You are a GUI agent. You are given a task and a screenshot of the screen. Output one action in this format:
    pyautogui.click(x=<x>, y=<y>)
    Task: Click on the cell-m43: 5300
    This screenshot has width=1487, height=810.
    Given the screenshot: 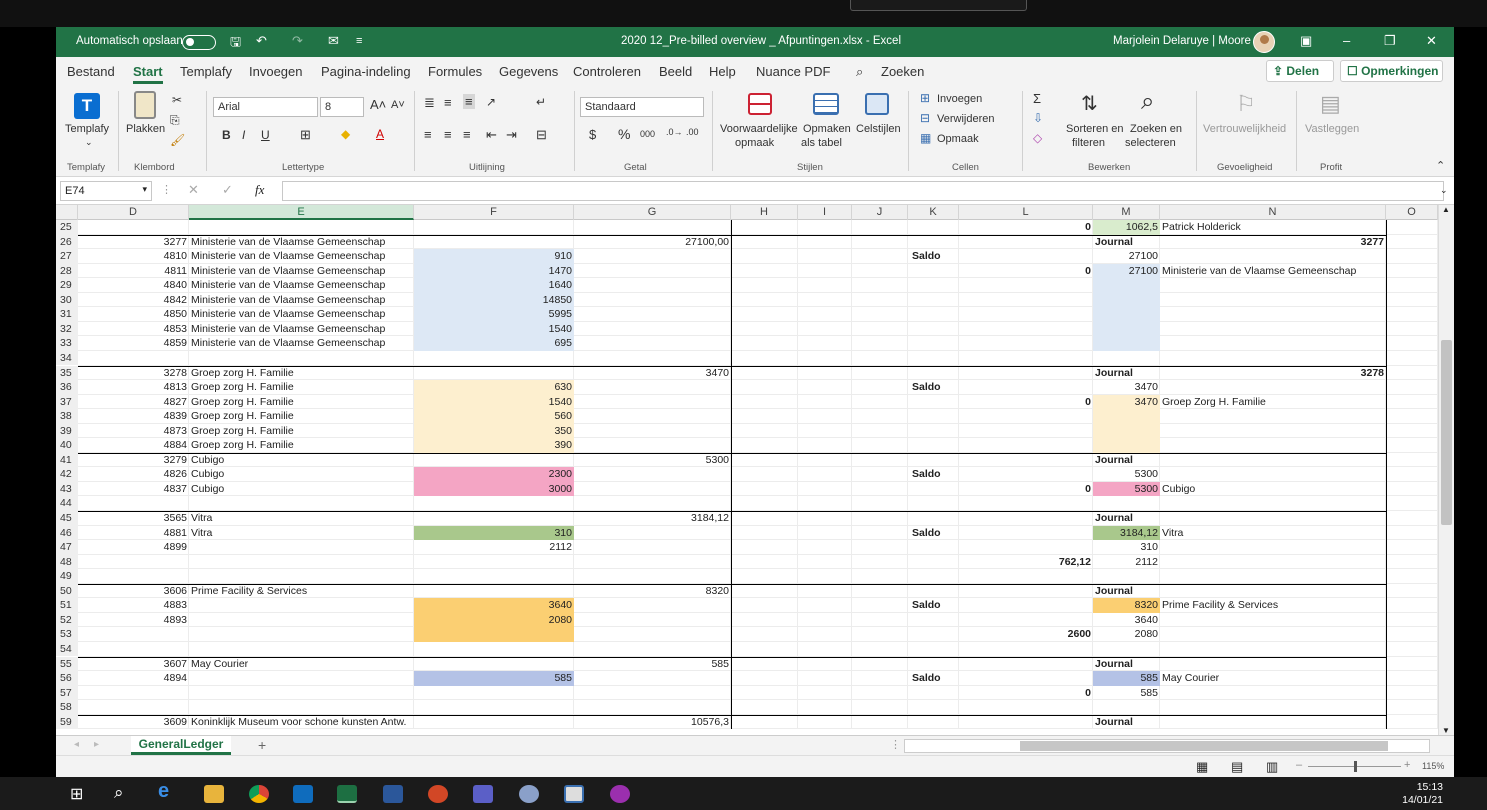 What is the action you would take?
    pyautogui.click(x=1126, y=489)
    